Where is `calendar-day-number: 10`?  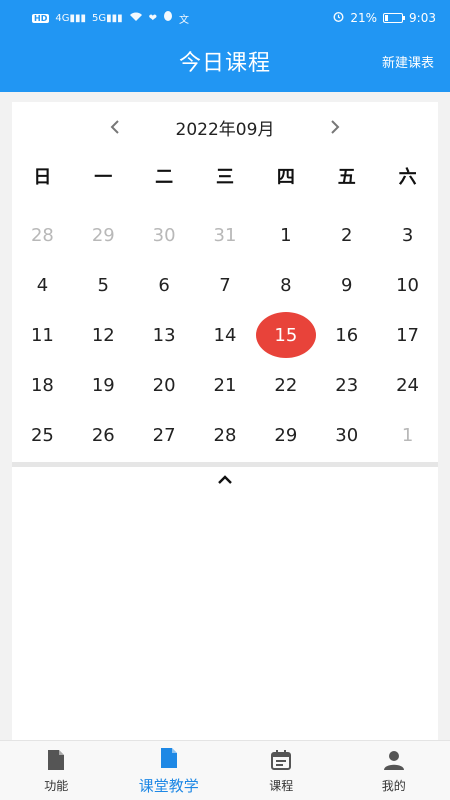 calendar-day-number: 10 is located at coordinates (408, 285).